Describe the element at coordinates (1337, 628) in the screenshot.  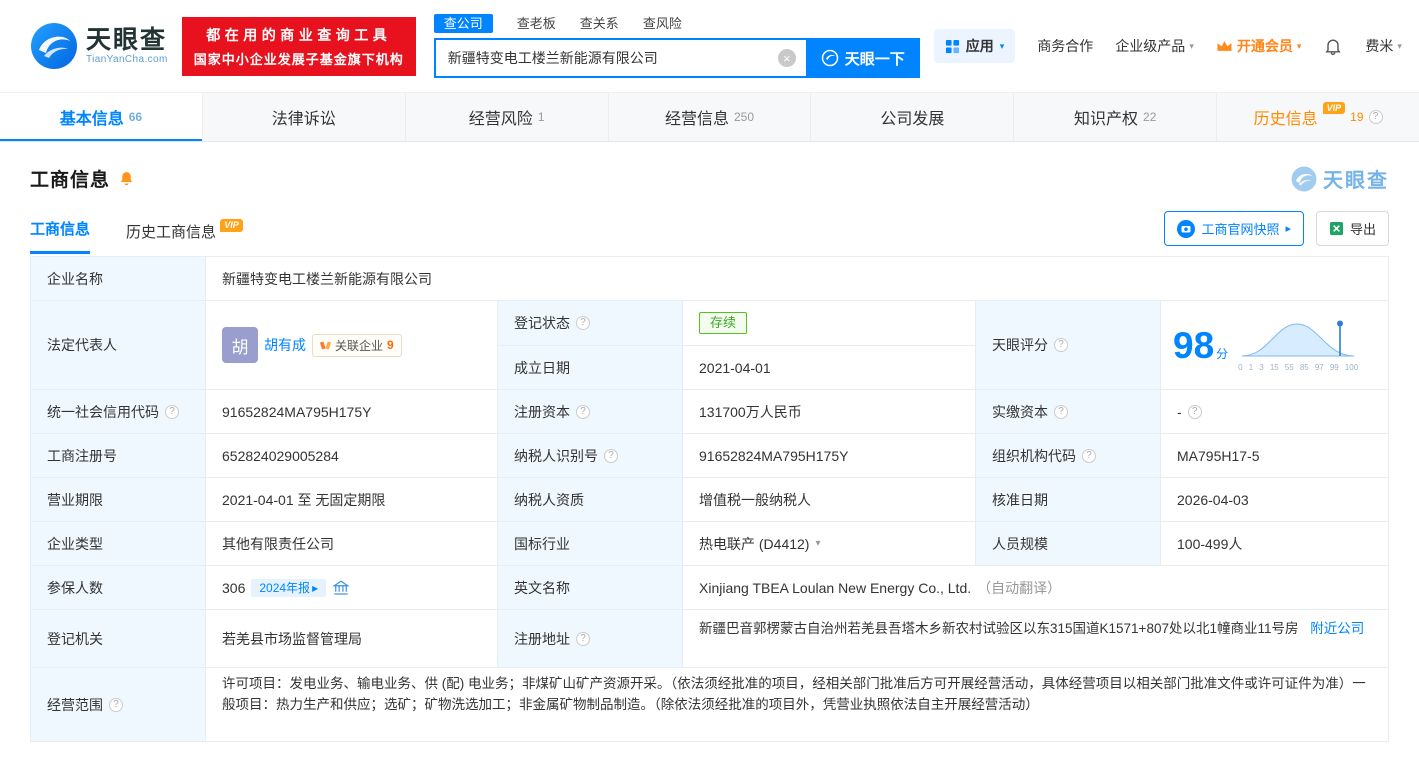
I see `nearby-companies-link: 附近公司` at that location.